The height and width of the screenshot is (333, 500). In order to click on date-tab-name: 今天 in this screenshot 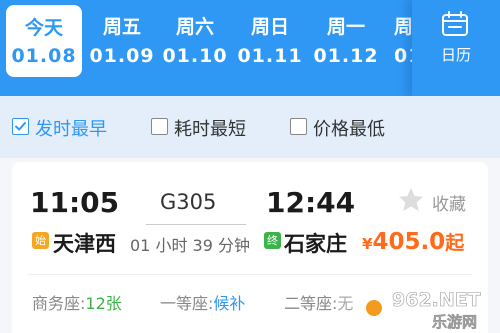, I will do `click(43, 28)`.